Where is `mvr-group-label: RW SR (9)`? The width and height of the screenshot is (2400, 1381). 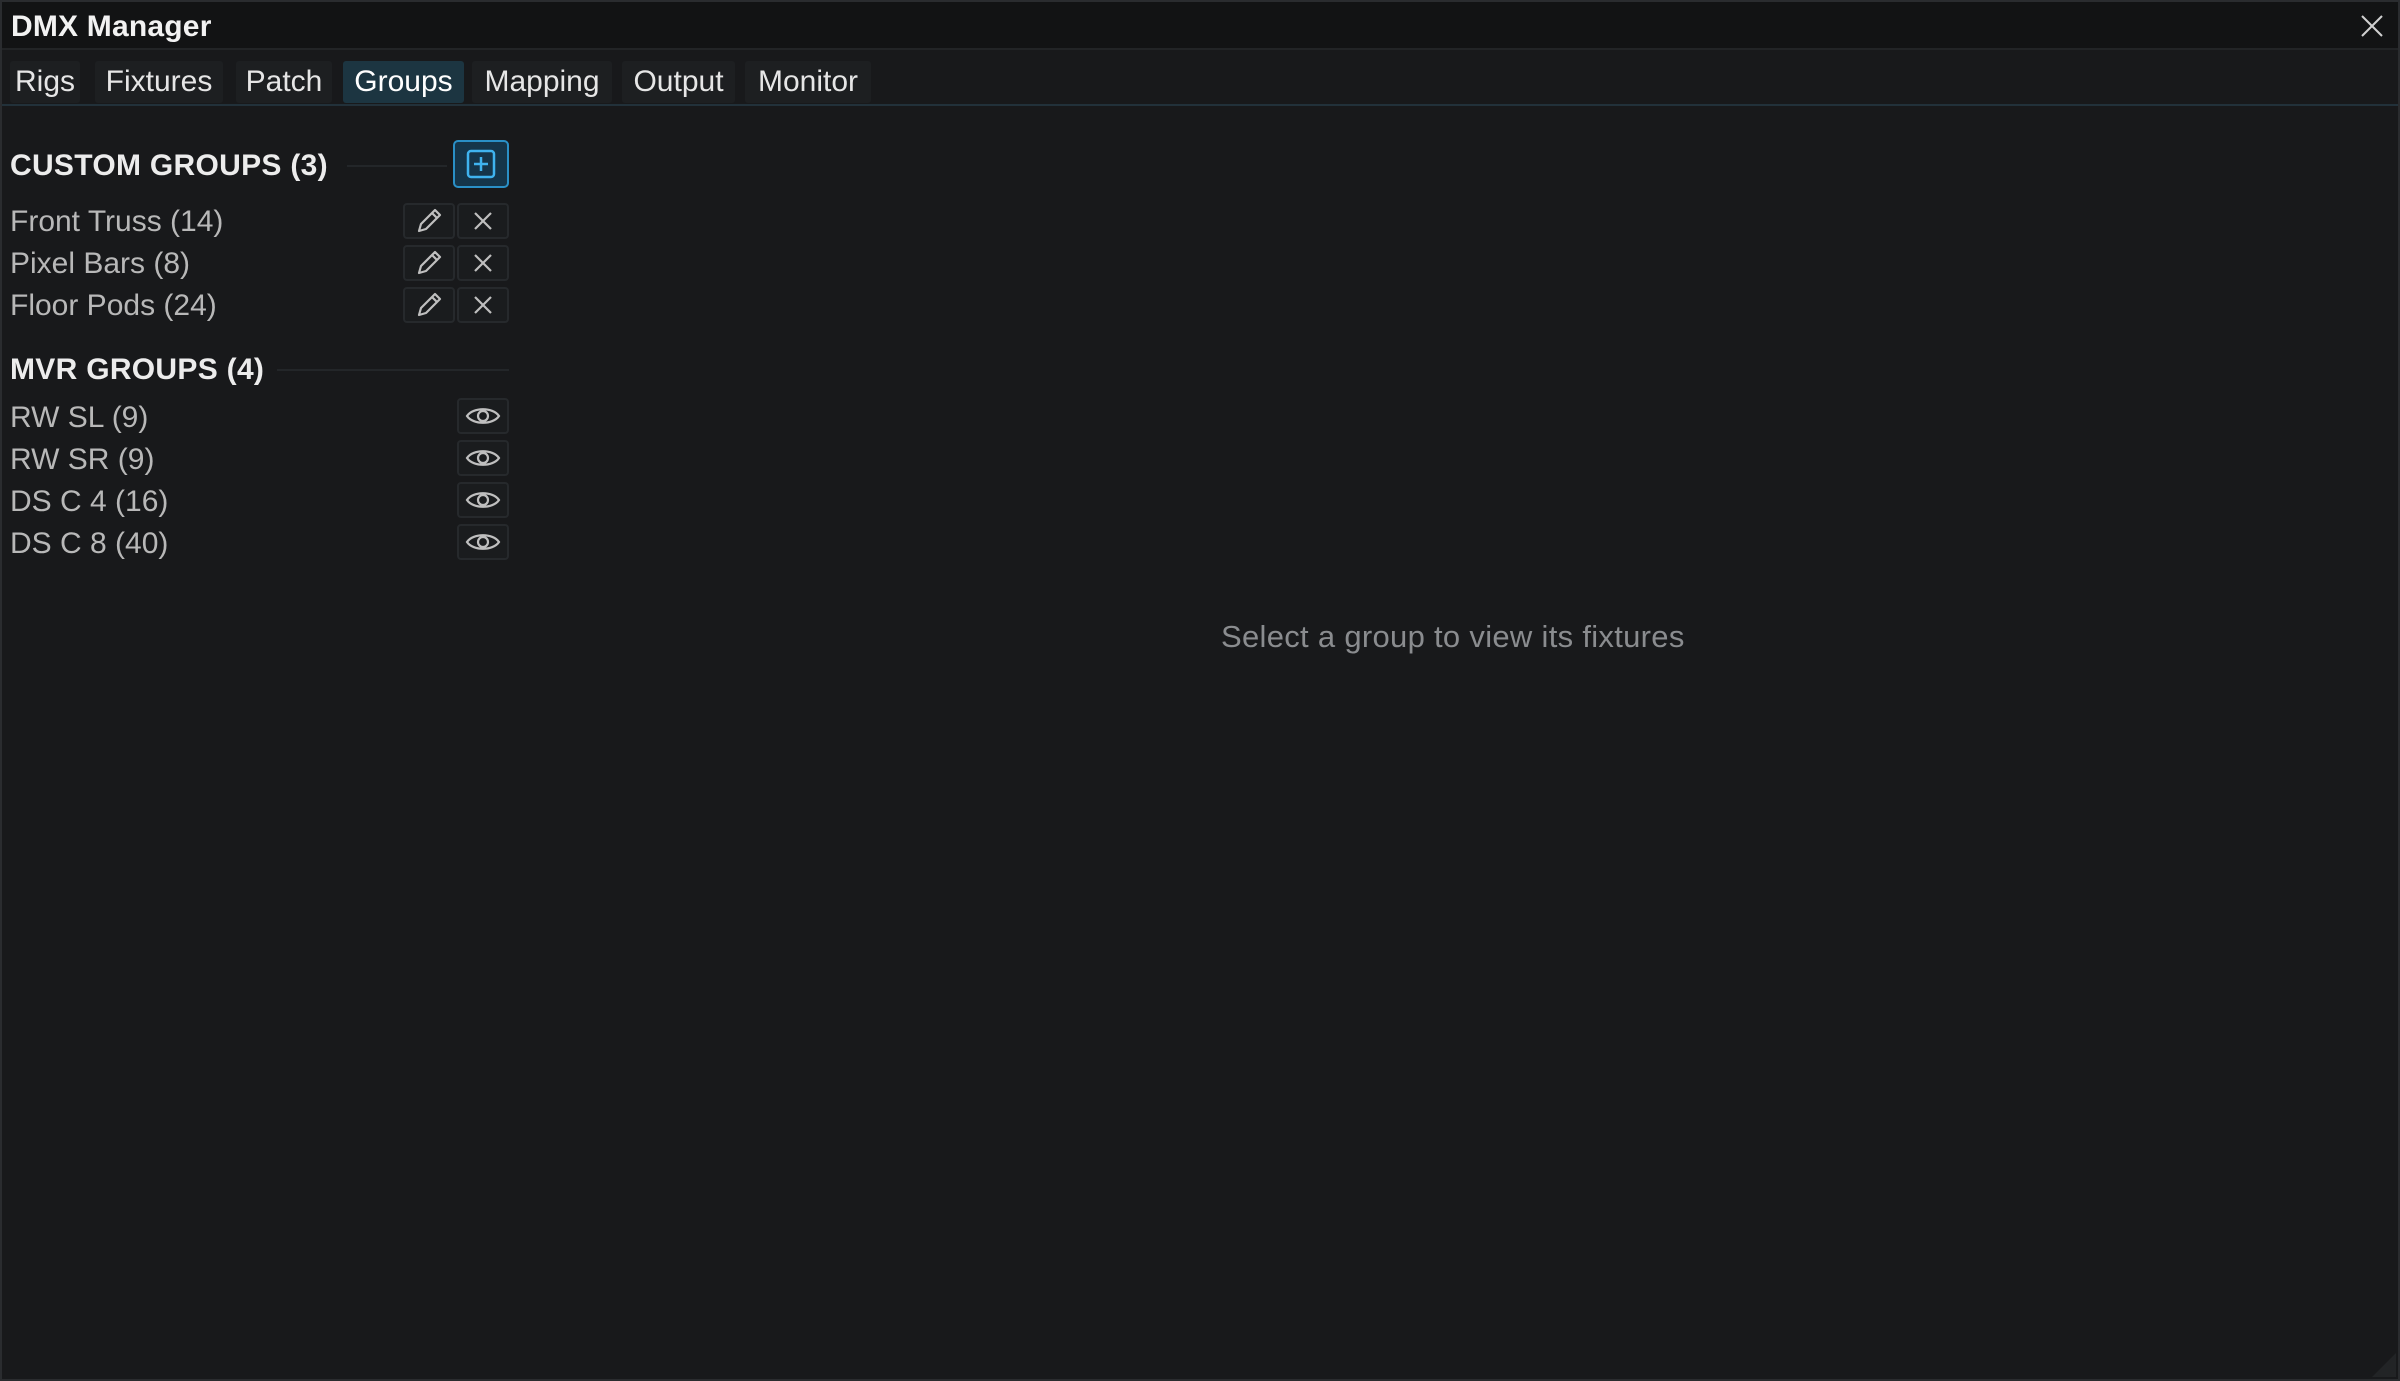
mvr-group-label: RW SR (9) is located at coordinates (82, 460).